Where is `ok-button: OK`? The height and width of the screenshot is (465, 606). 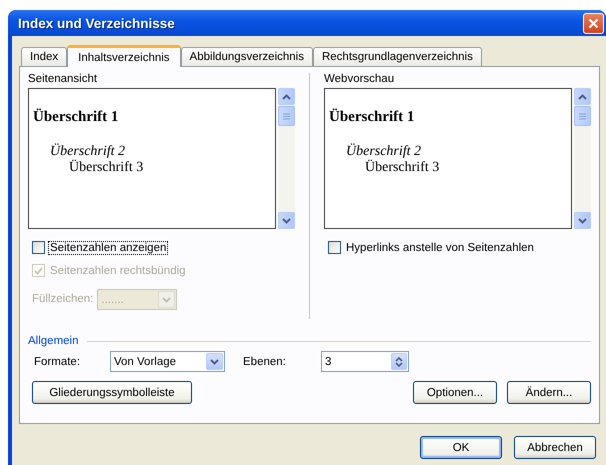
ok-button: OK is located at coordinates (461, 447).